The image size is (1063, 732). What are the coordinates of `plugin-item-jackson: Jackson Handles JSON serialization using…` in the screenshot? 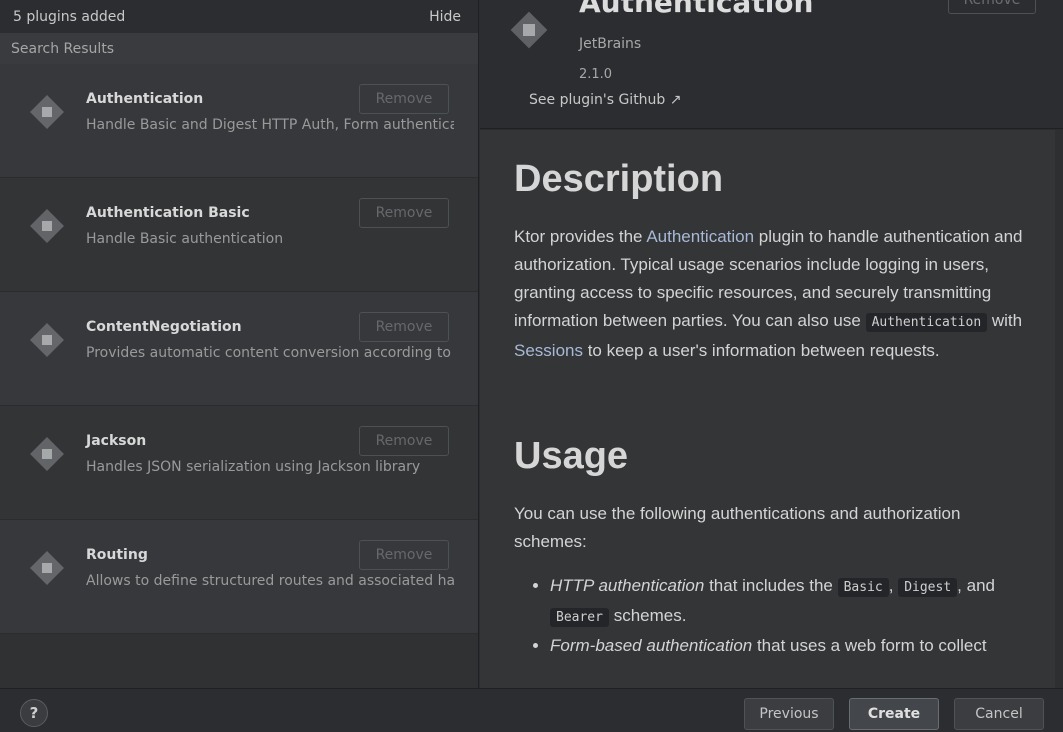 It's located at (239, 463).